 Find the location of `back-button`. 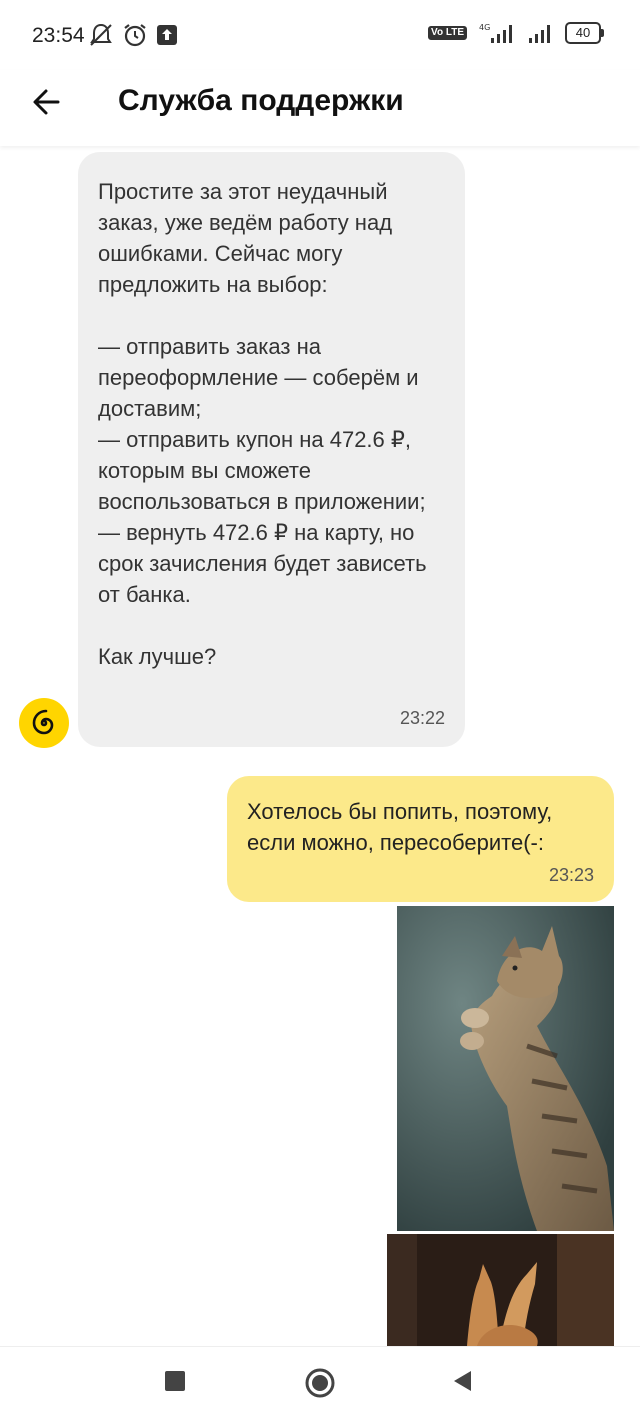

back-button is located at coordinates (48, 102).